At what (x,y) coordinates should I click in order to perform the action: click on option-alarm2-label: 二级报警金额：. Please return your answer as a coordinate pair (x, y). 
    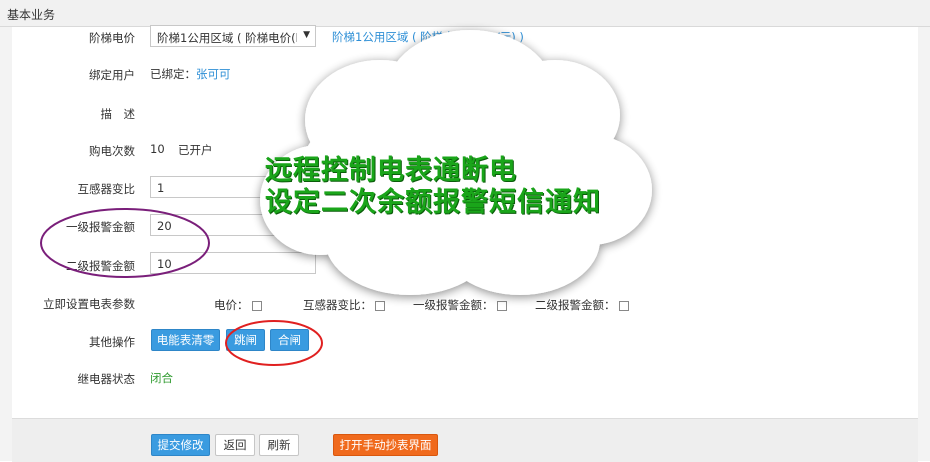
    Looking at the image, I should click on (575, 305).